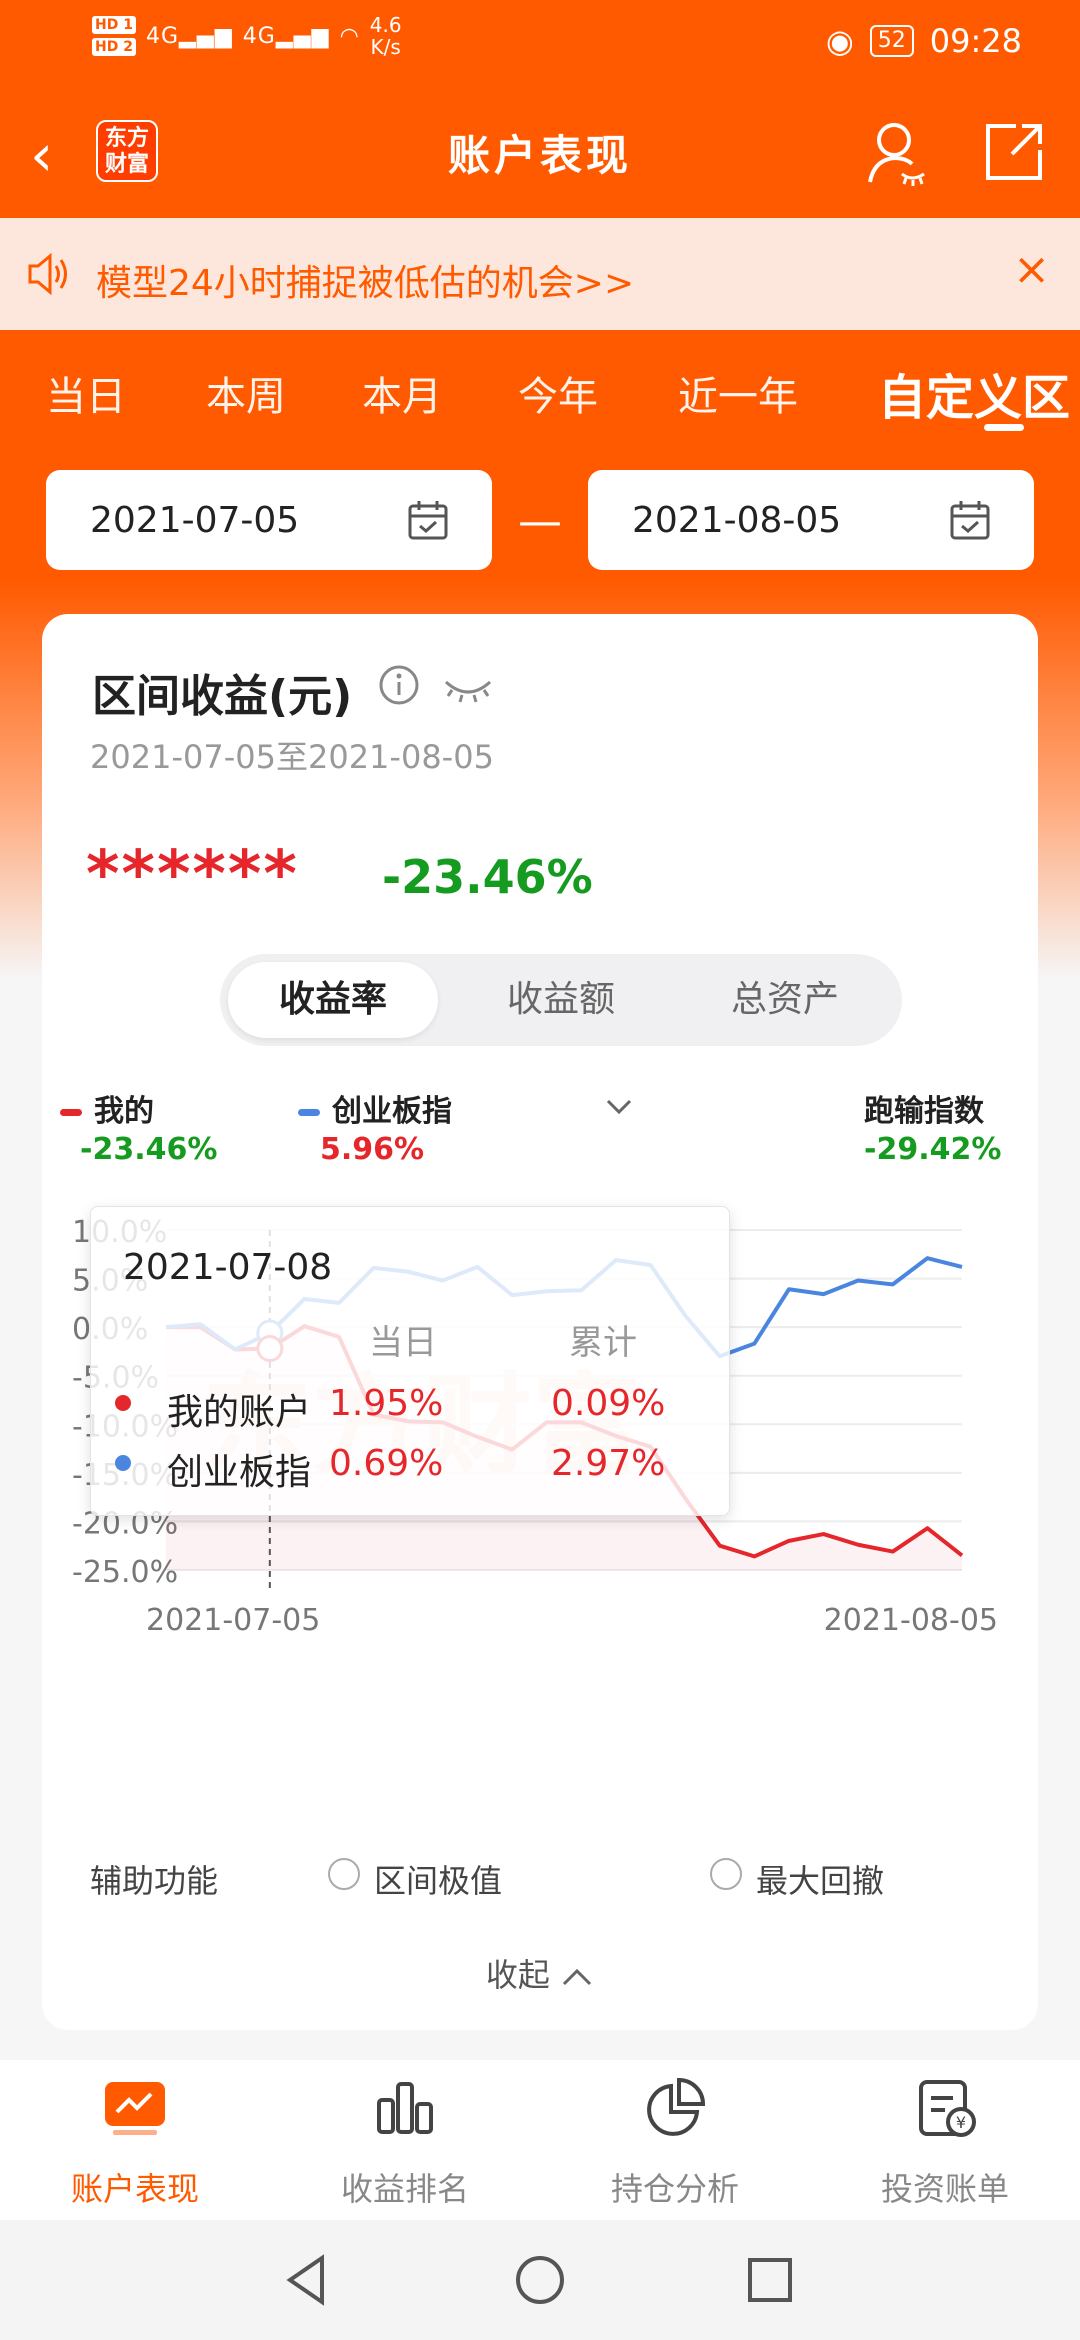  Describe the element at coordinates (399, 685) in the screenshot. I see `info-icon` at that location.